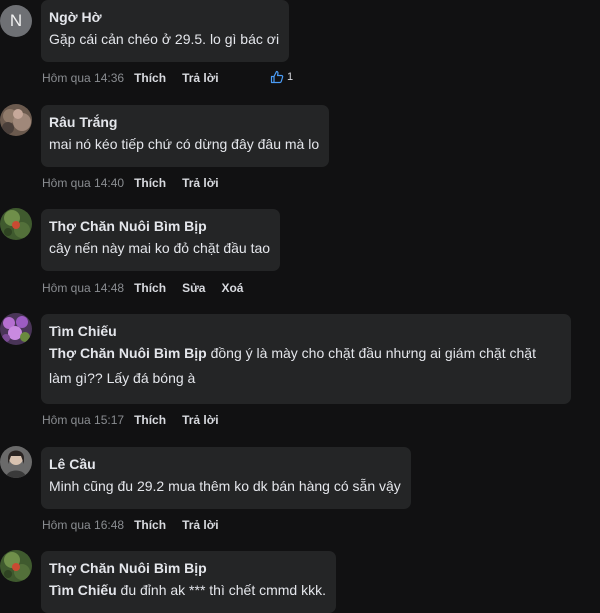 Image resolution: width=600 pixels, height=613 pixels. What do you see at coordinates (193, 288) in the screenshot?
I see `edit-button: Sửa` at bounding box center [193, 288].